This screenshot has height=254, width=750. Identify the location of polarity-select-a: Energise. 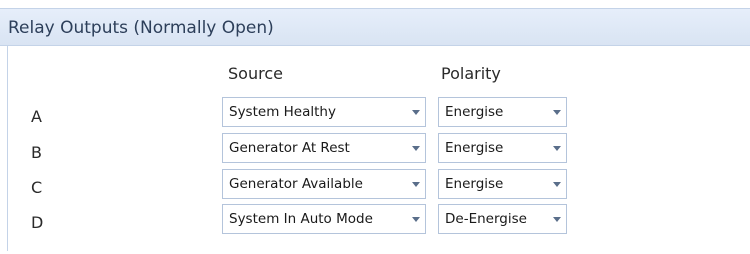
(502, 112).